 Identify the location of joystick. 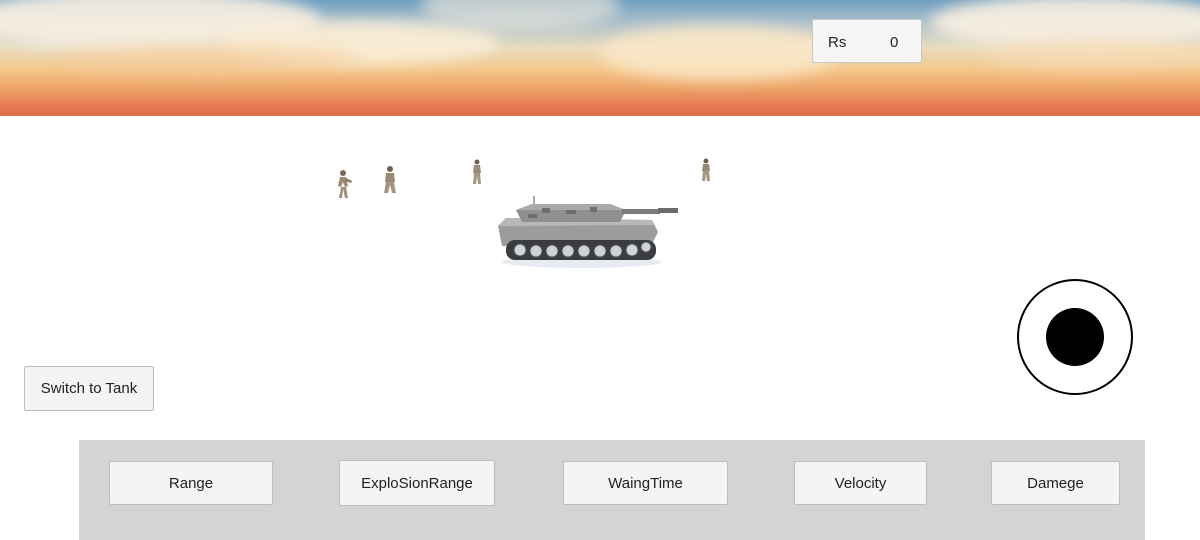
(1075, 337).